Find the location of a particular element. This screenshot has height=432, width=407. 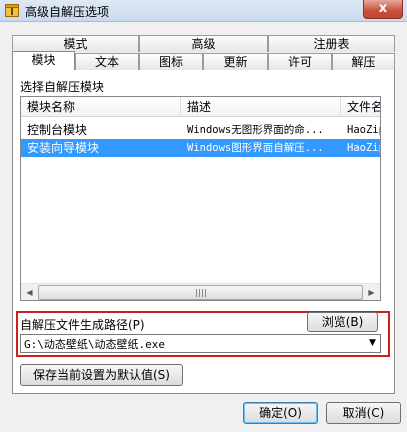

tab-license: 许可 is located at coordinates (300, 61).